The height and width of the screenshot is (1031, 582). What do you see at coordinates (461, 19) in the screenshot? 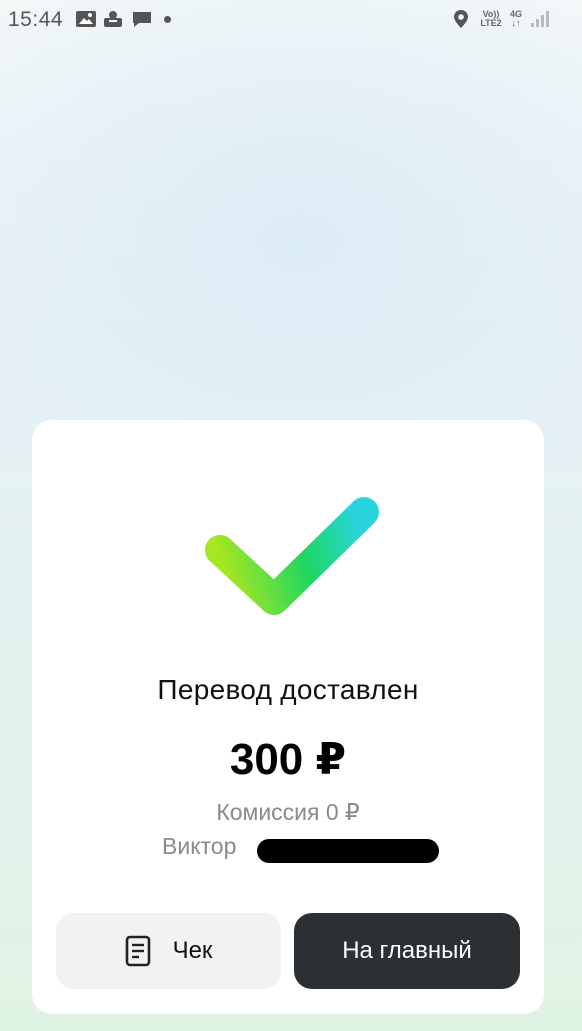
I see `location-icon` at bounding box center [461, 19].